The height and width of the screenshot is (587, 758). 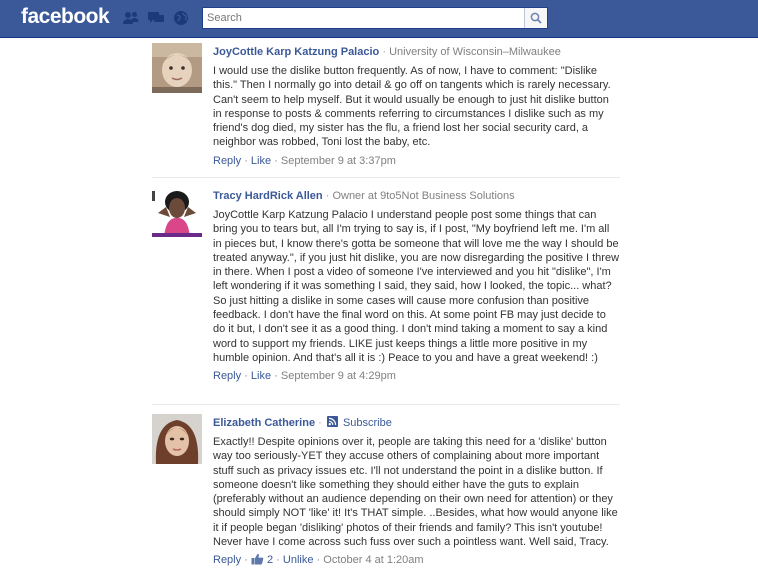 I want to click on search-button, so click(x=535, y=18).